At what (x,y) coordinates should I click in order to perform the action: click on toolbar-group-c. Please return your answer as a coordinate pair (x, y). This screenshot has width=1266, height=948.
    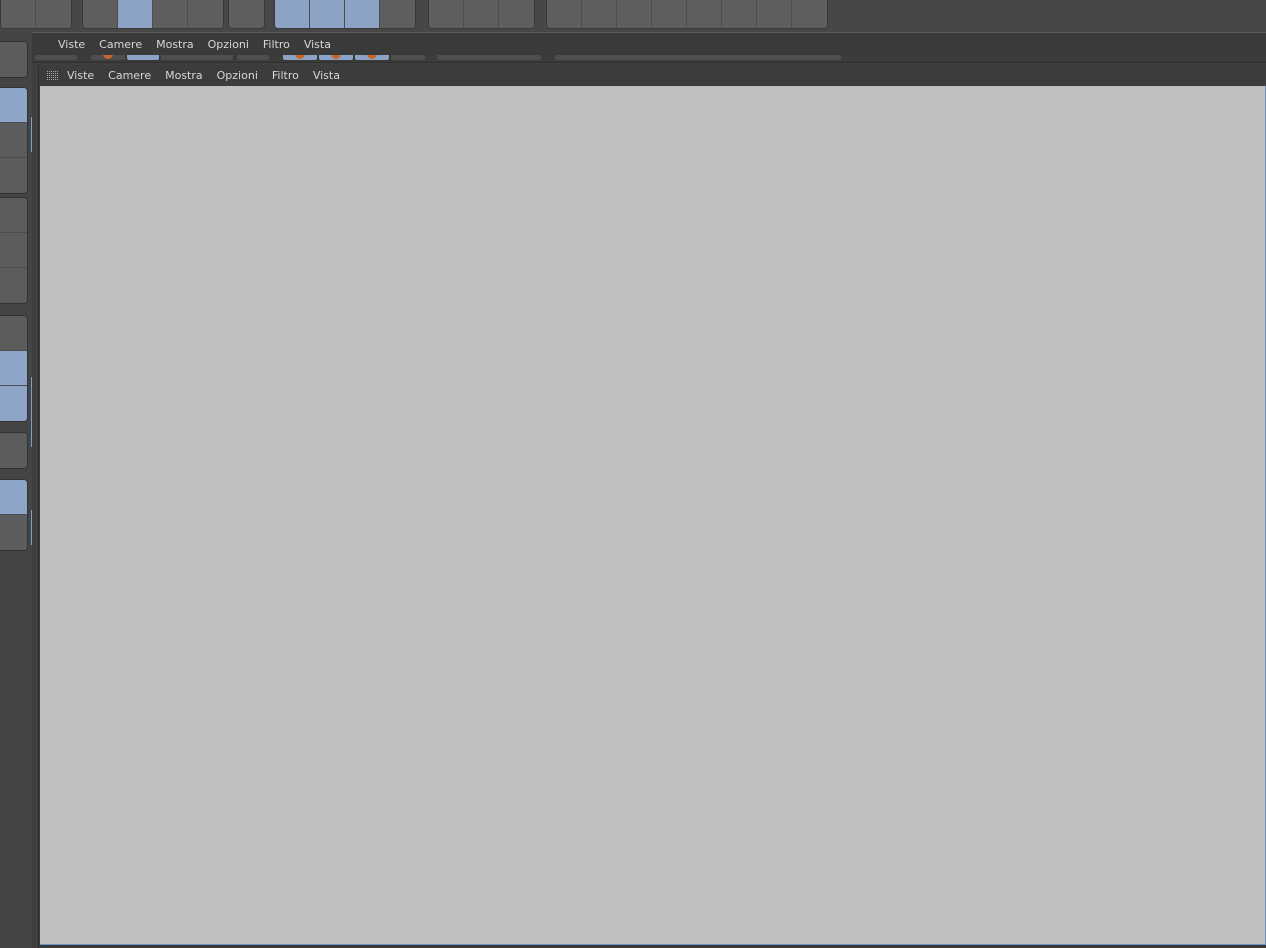
    Looking at the image, I should click on (246, 14).